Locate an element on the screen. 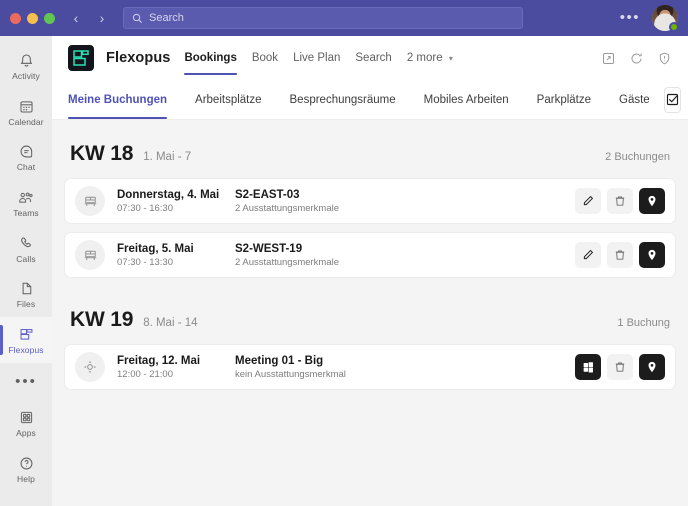 Image resolution: width=688 pixels, height=506 pixels. tab-search: Search is located at coordinates (373, 58).